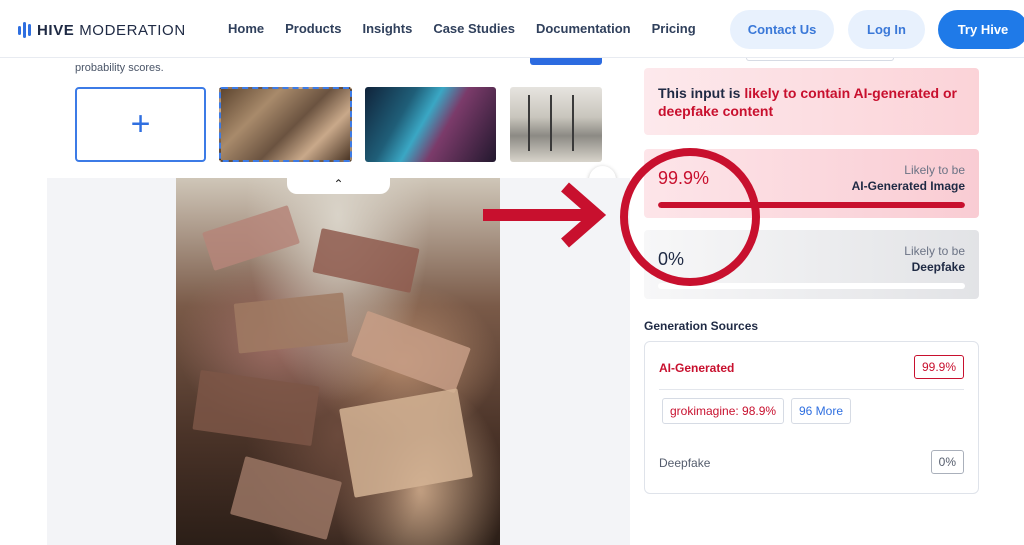 This screenshot has height=545, width=1024. I want to click on deepfake-category-label: Deepfake, so click(938, 267).